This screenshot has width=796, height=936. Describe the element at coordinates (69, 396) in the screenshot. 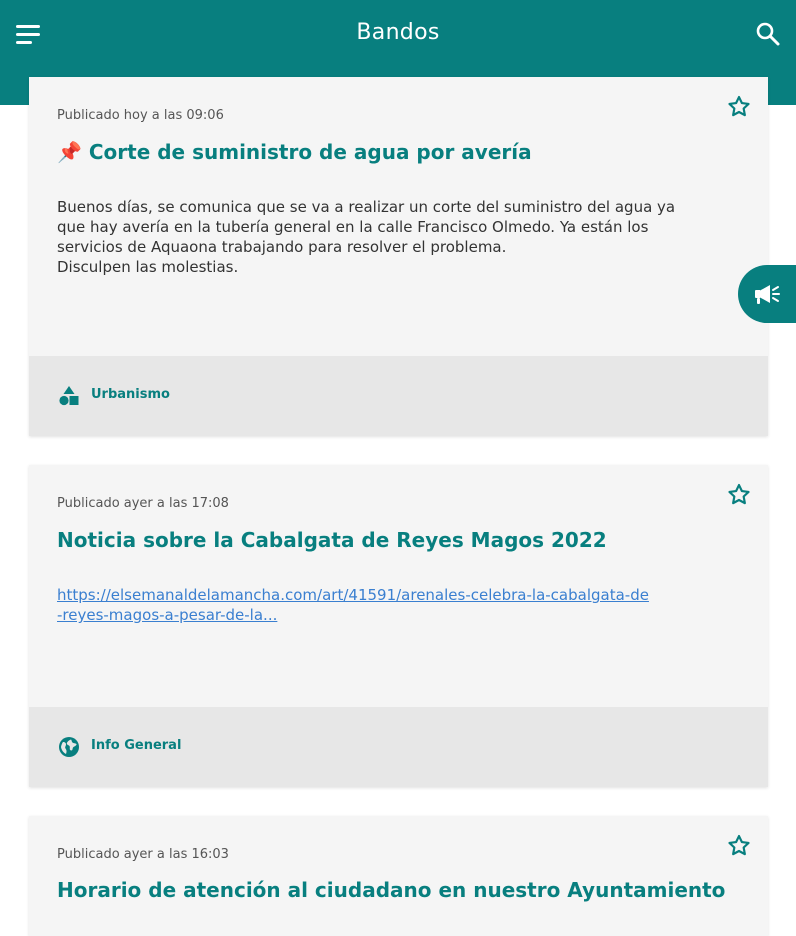

I see `shapes-icon` at that location.